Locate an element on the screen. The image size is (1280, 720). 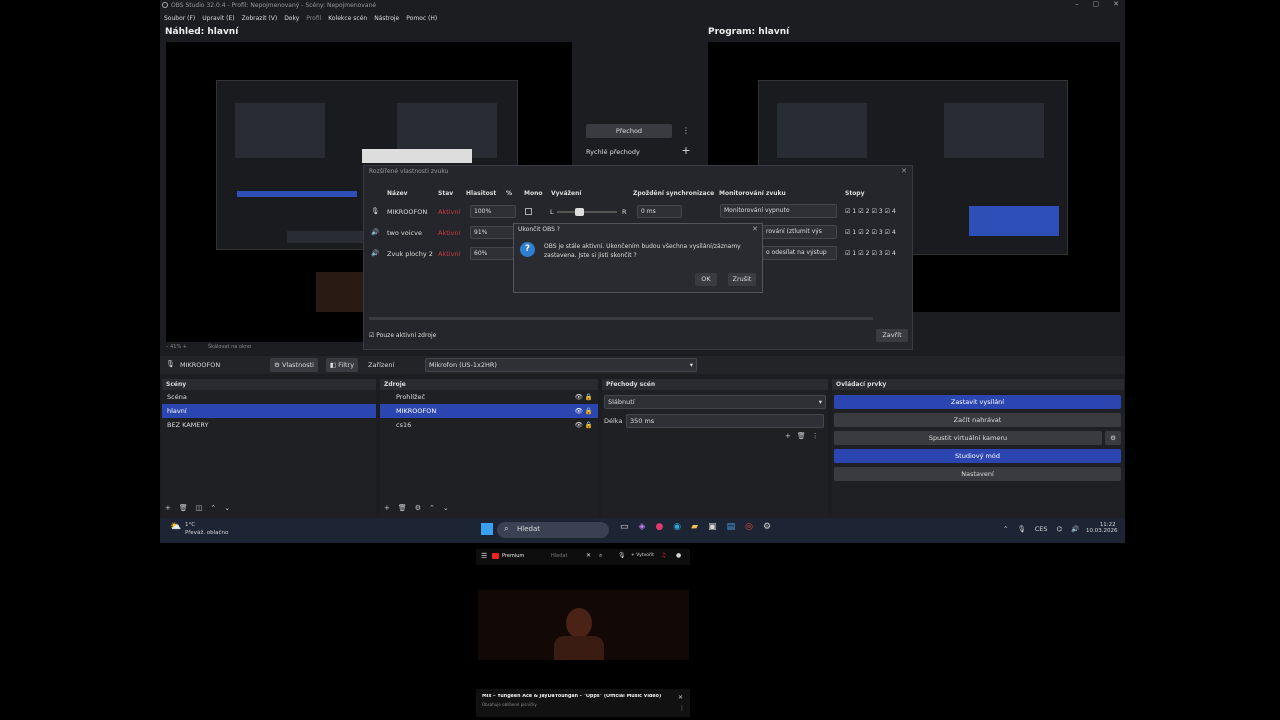
source-item: MIKROOFON 👁 🔒 is located at coordinates (489, 411).